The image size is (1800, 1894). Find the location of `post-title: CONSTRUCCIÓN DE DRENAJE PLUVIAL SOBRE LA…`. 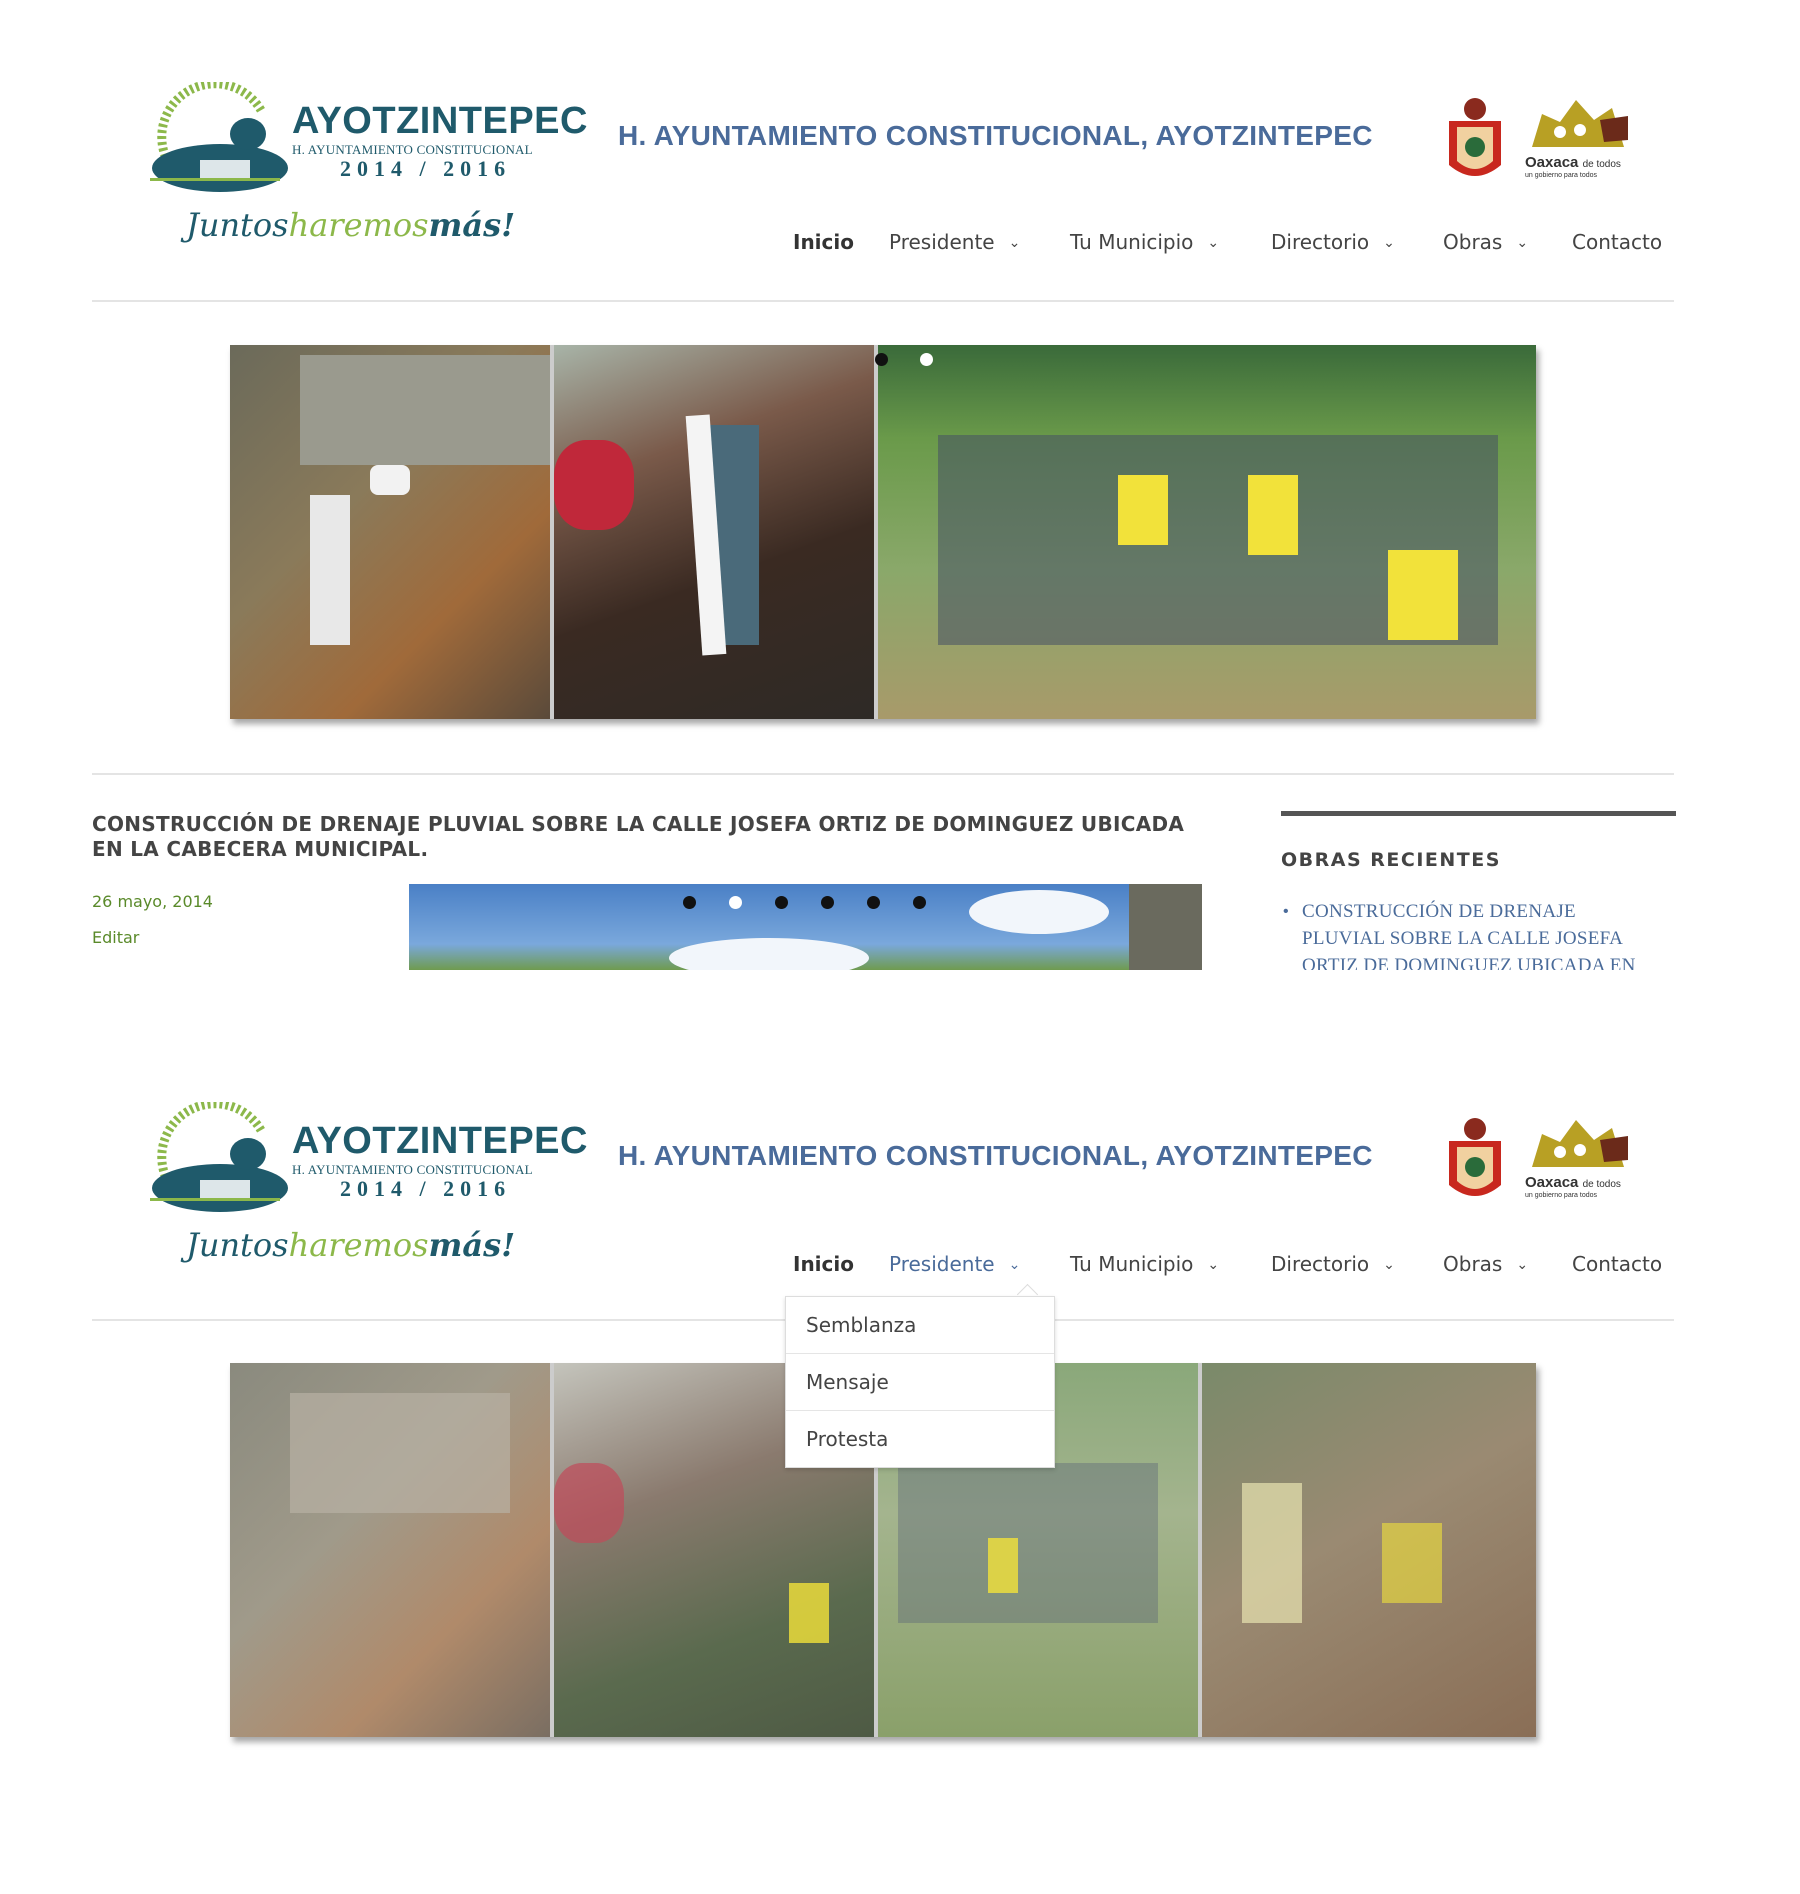

post-title: CONSTRUCCIÓN DE DRENAJE PLUVIAL SOBRE LA… is located at coordinates (642, 837).